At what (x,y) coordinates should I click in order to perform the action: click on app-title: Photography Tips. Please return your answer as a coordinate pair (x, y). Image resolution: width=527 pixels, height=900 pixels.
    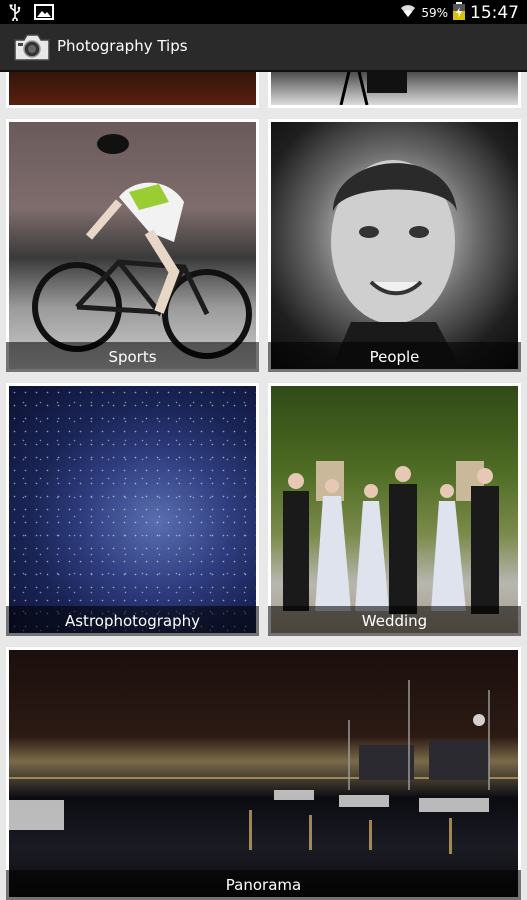
    Looking at the image, I should click on (122, 46).